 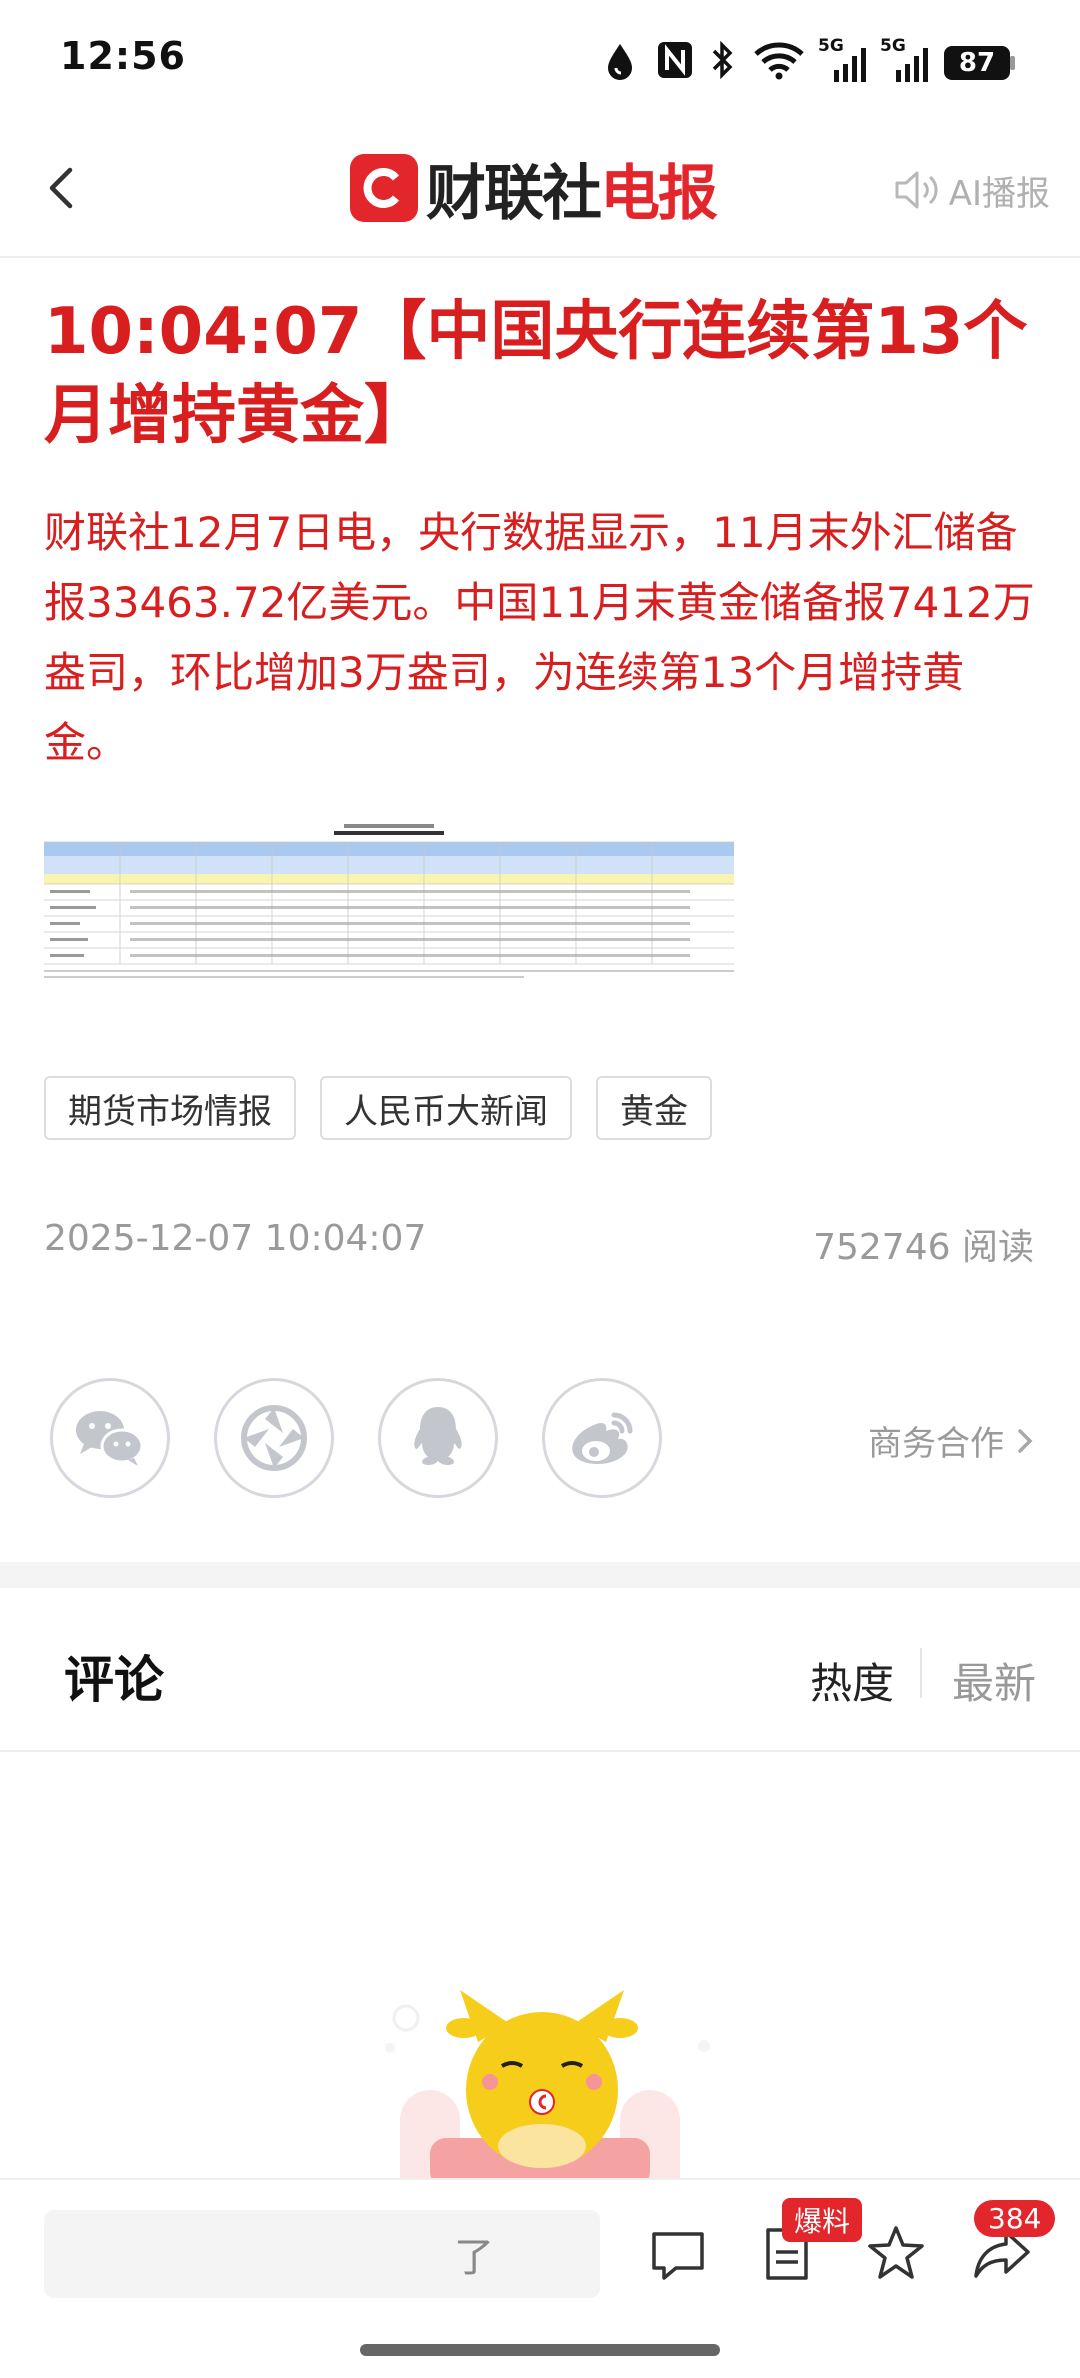 I want to click on moments-icon, so click(x=274, y=1438).